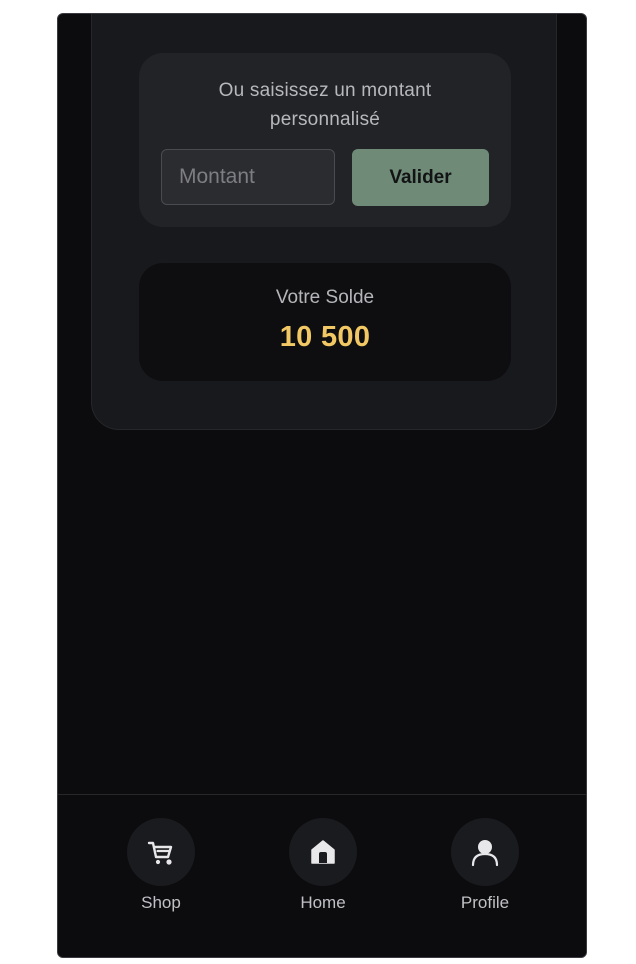 The height and width of the screenshot is (964, 636). Describe the element at coordinates (161, 852) in the screenshot. I see `cart-icon` at that location.